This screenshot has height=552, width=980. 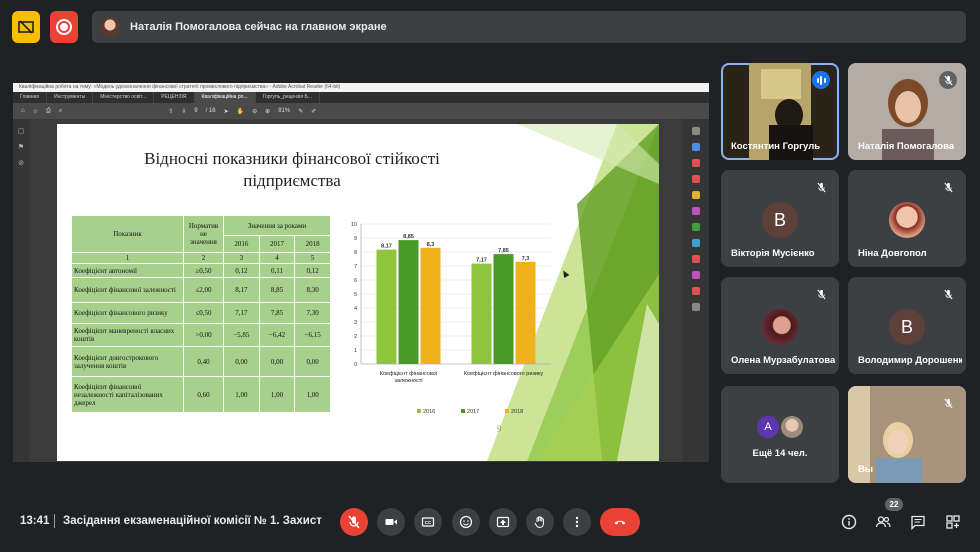 What do you see at coordinates (64, 27) in the screenshot?
I see `recording-button` at bounding box center [64, 27].